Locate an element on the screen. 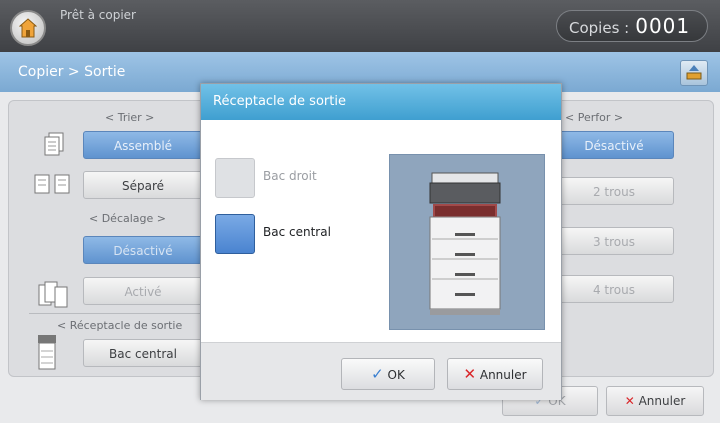 This screenshot has height=423, width=720. bac-central-option is located at coordinates (235, 234).